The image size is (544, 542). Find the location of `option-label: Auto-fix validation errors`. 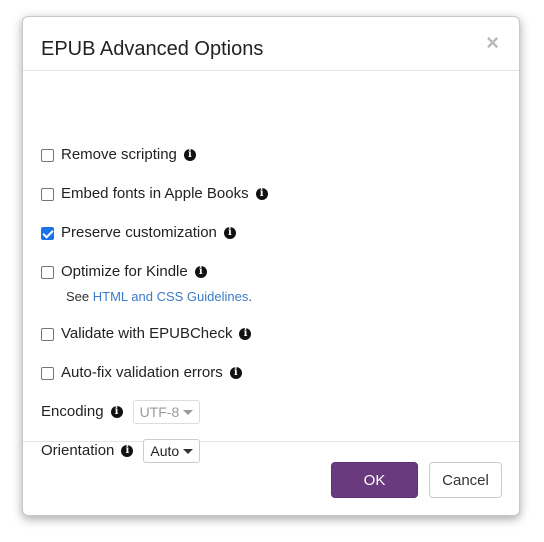

option-label: Auto-fix validation errors is located at coordinates (142, 372).